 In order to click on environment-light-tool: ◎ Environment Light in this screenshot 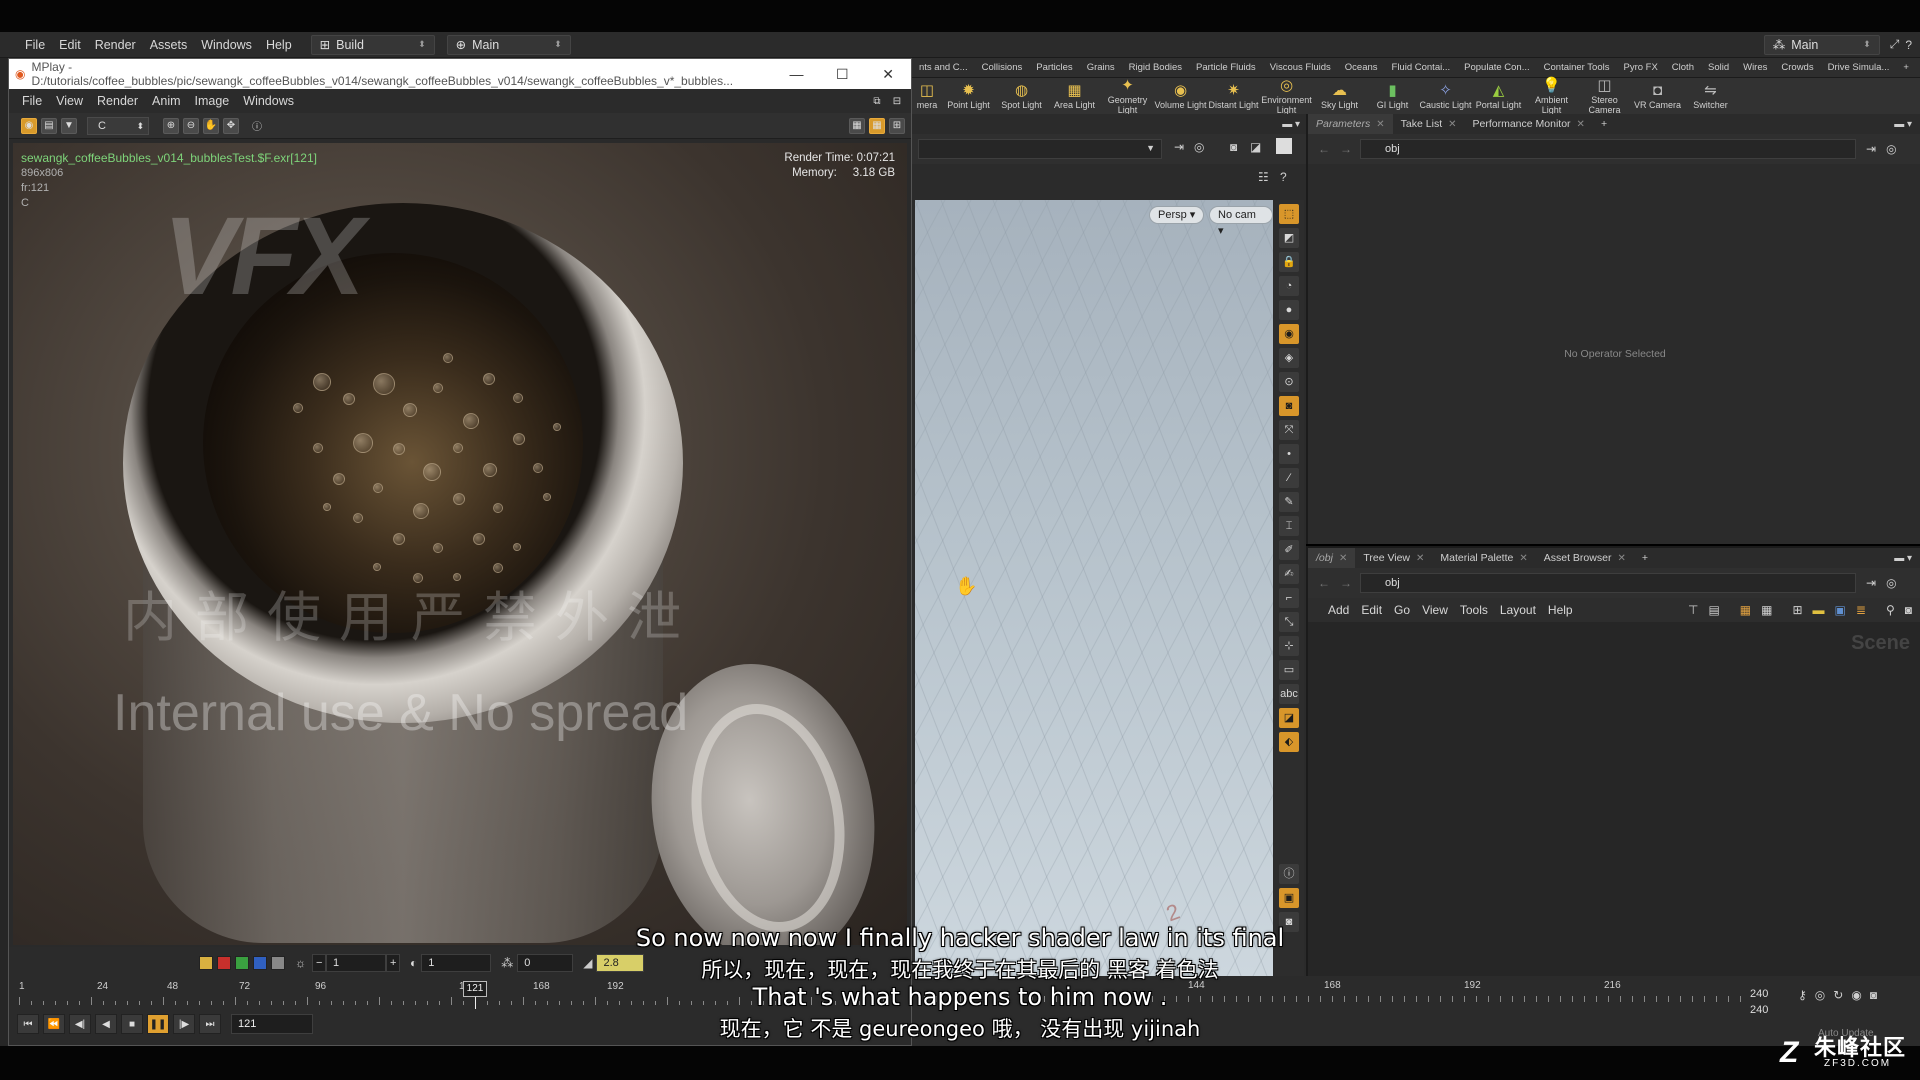, I will do `click(1286, 96)`.